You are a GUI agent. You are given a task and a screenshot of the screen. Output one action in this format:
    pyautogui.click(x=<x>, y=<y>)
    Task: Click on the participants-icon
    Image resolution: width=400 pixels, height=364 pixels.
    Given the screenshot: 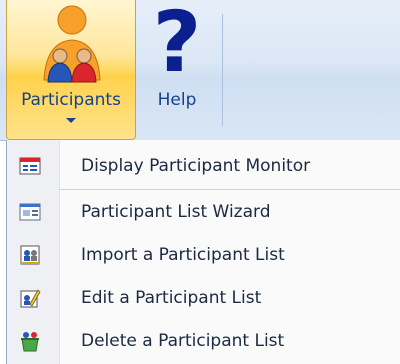 What is the action you would take?
    pyautogui.click(x=72, y=44)
    